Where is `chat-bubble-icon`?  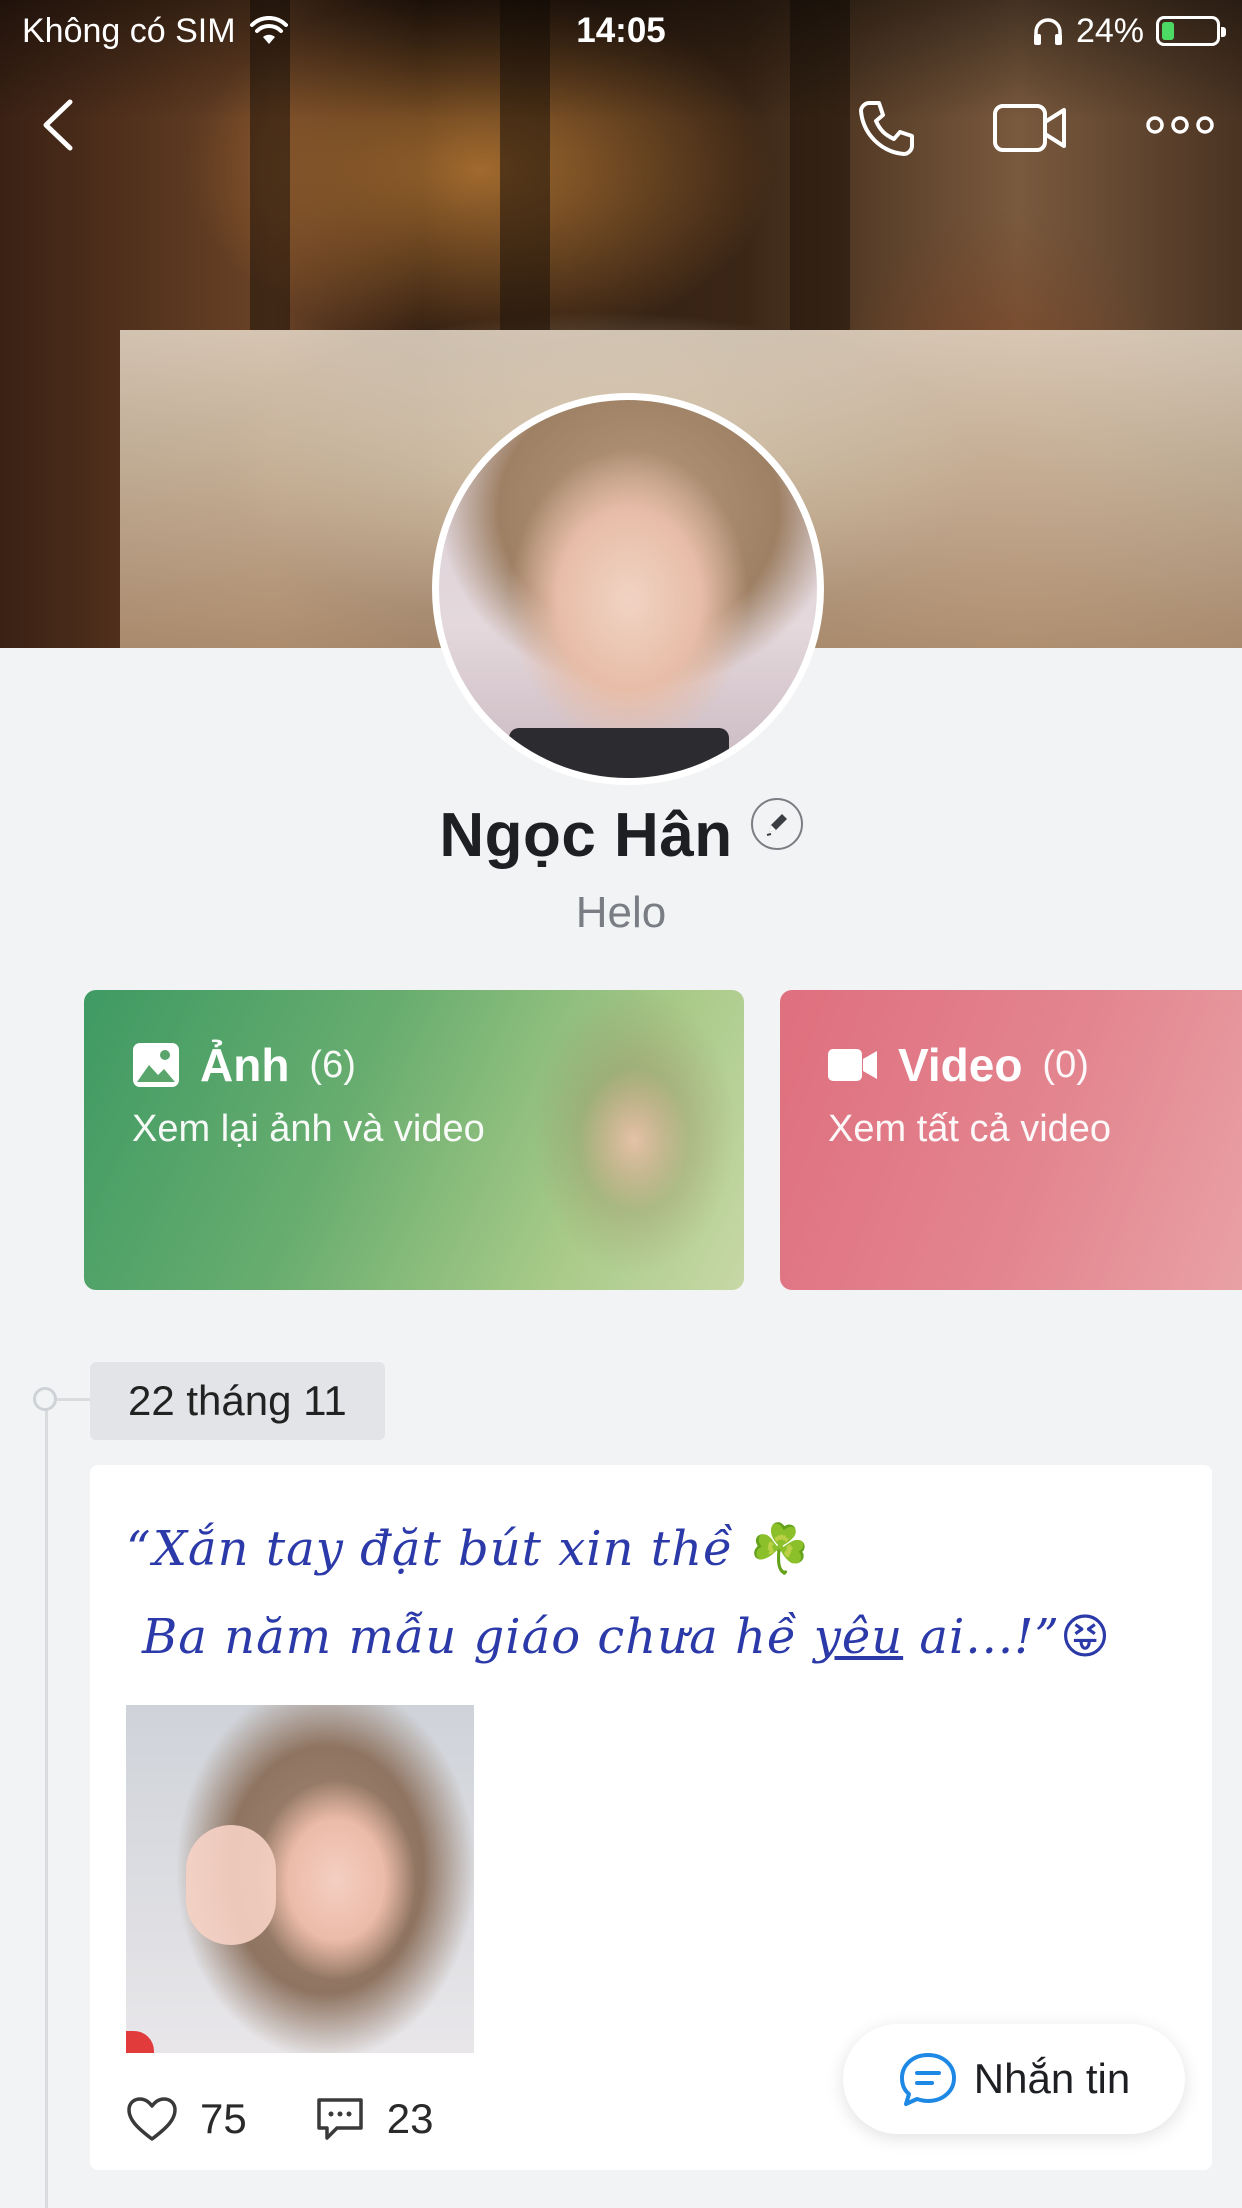
chat-bubble-icon is located at coordinates (927, 2079).